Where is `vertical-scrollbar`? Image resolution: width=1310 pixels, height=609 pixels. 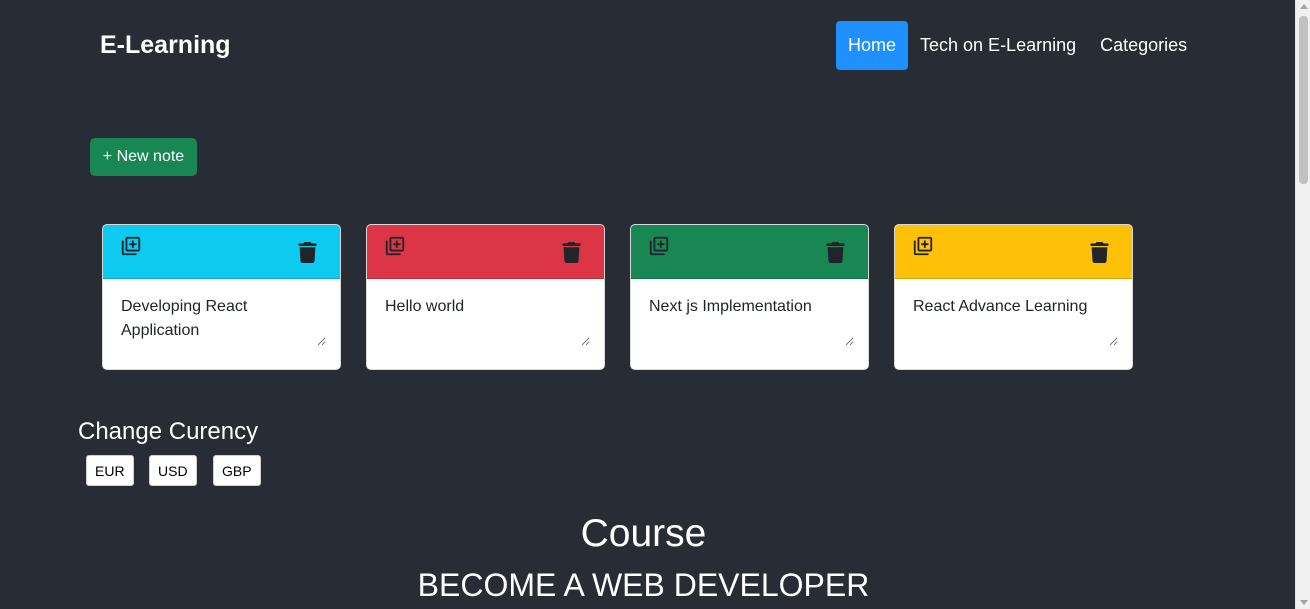 vertical-scrollbar is located at coordinates (1302, 304).